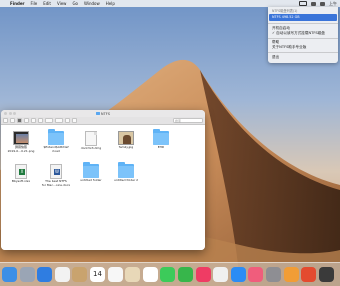  Describe the element at coordinates (14, 113) in the screenshot. I see `zoom-button` at that location.